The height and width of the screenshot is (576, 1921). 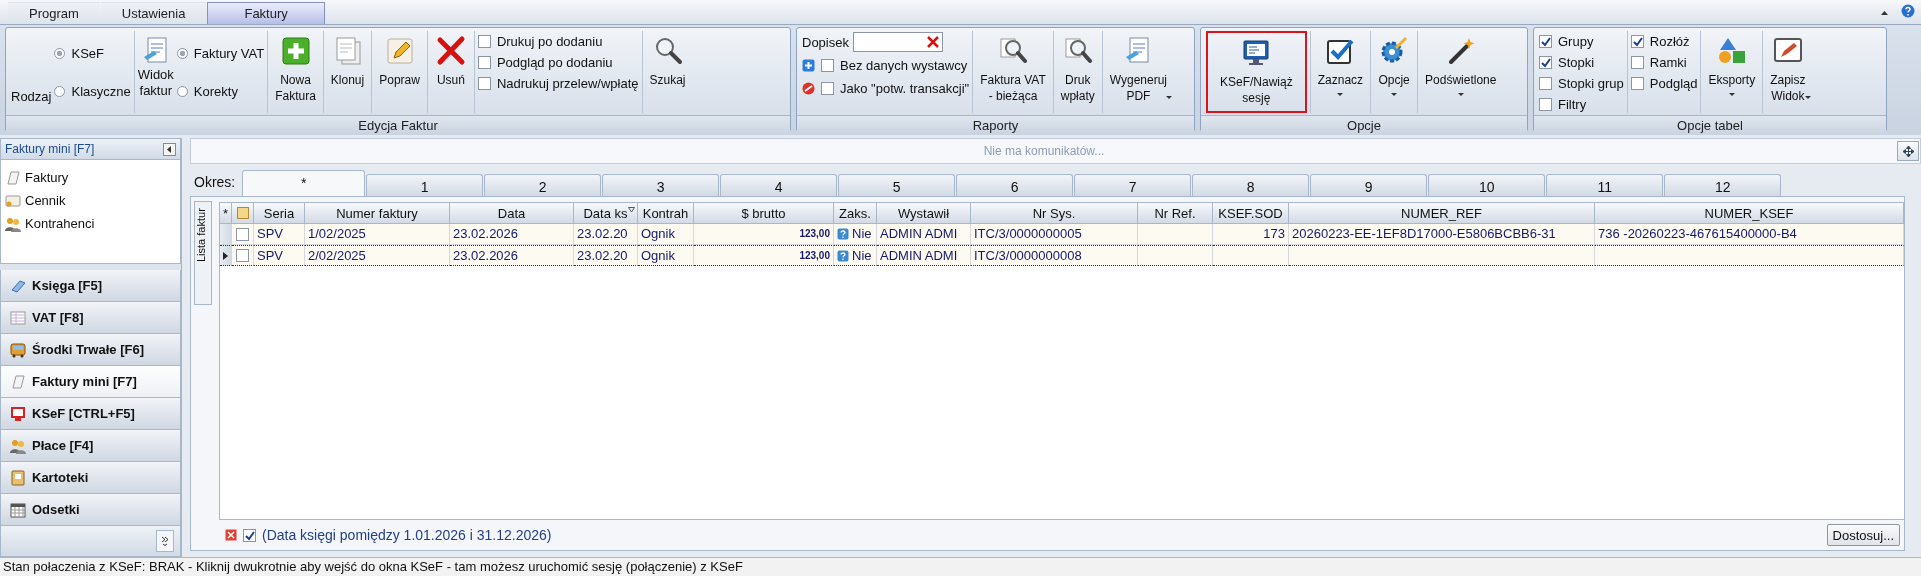 What do you see at coordinates (295, 72) in the screenshot?
I see `ribbon-button: Nowa Faktura` at bounding box center [295, 72].